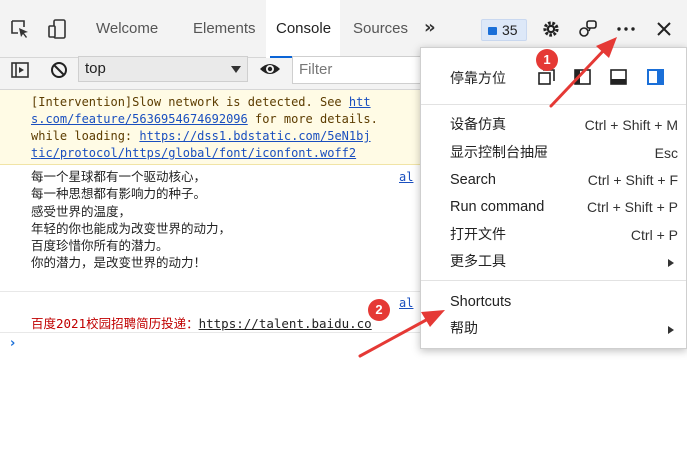  What do you see at coordinates (546, 77) in the screenshot?
I see `undock-icon` at bounding box center [546, 77].